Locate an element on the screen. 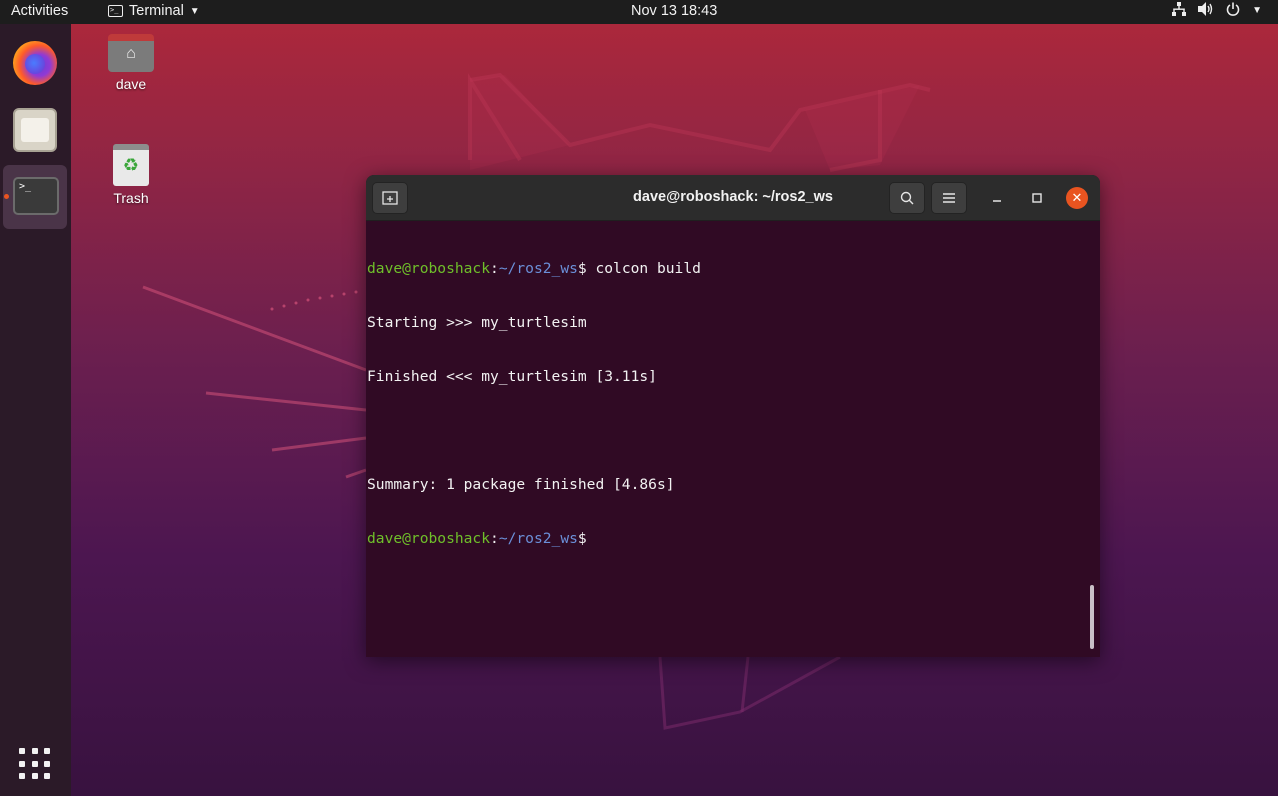 Image resolution: width=1278 pixels, height=796 pixels. new-tab-icon is located at coordinates (390, 198).